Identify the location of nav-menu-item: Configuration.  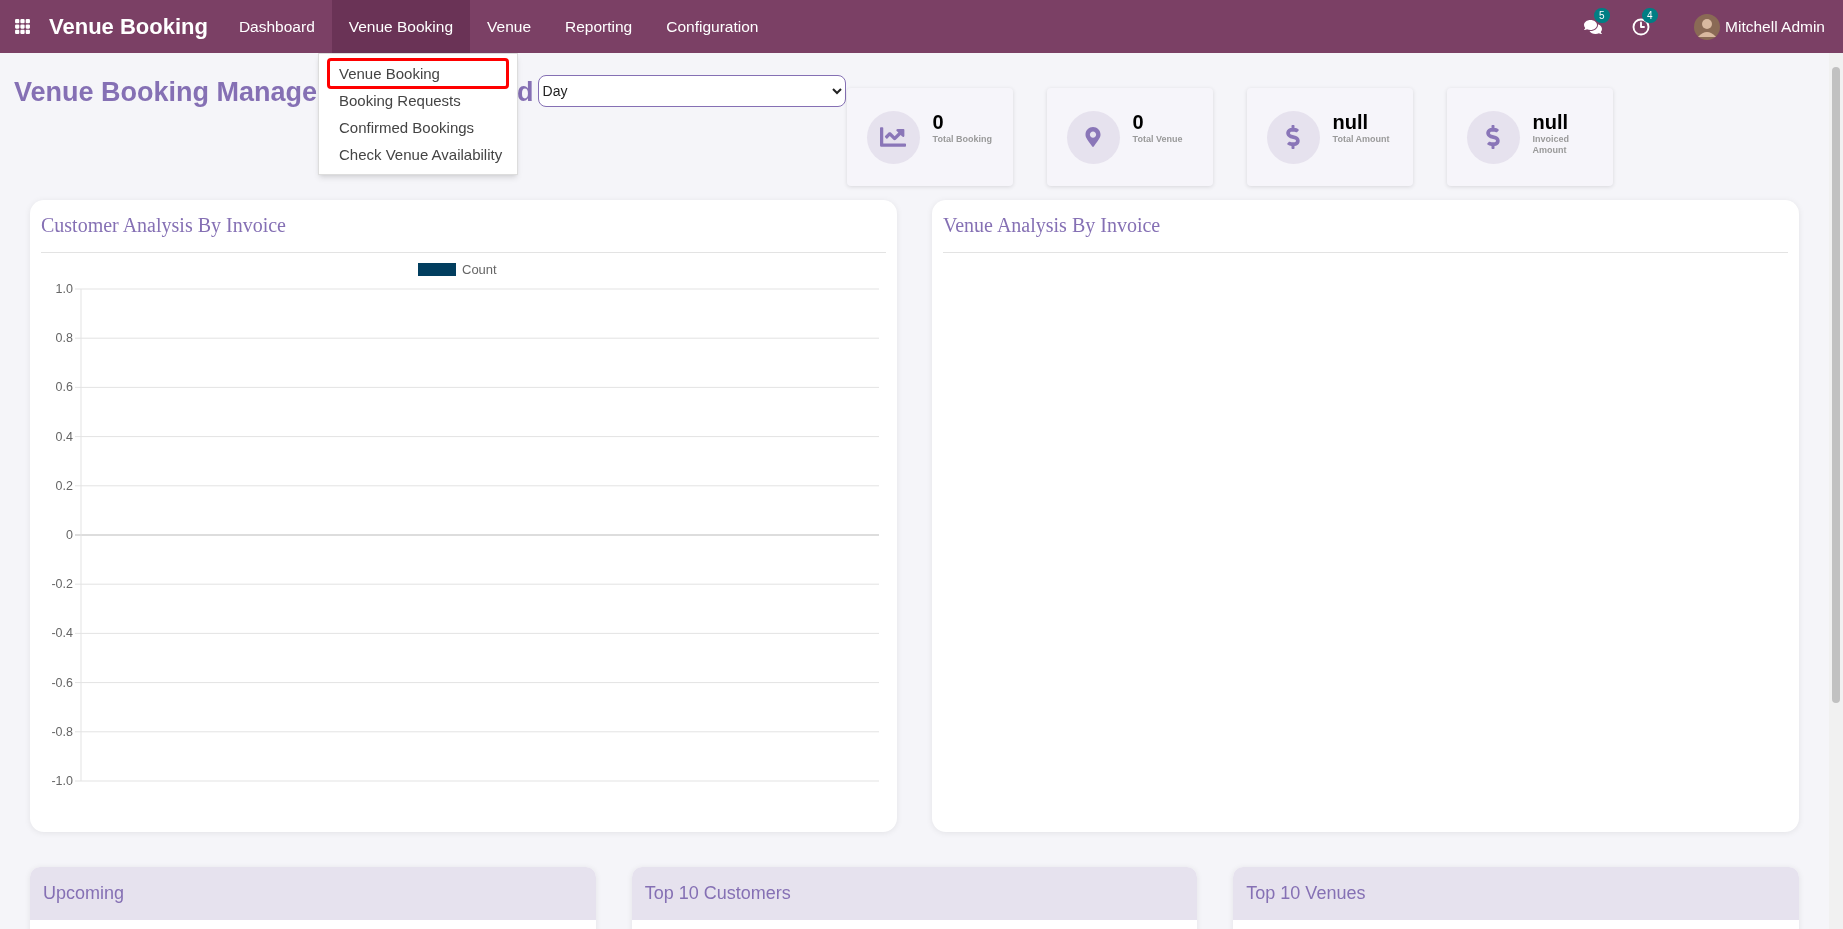
(712, 26).